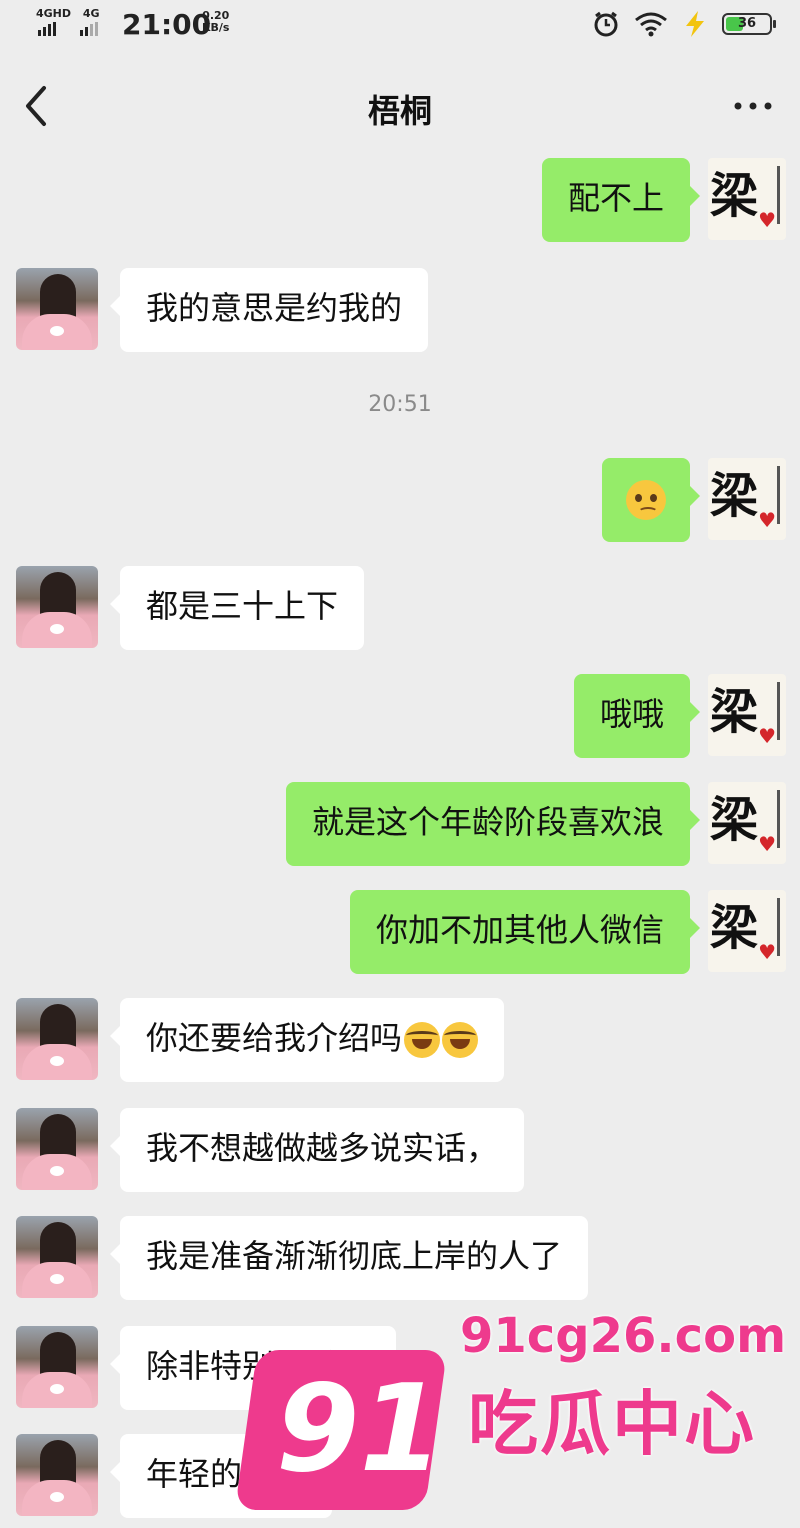 The height and width of the screenshot is (1528, 800). What do you see at coordinates (400, 25) in the screenshot?
I see `status-bar: 4GHD 4G 21:00 0.20 KB/s 36` at bounding box center [400, 25].